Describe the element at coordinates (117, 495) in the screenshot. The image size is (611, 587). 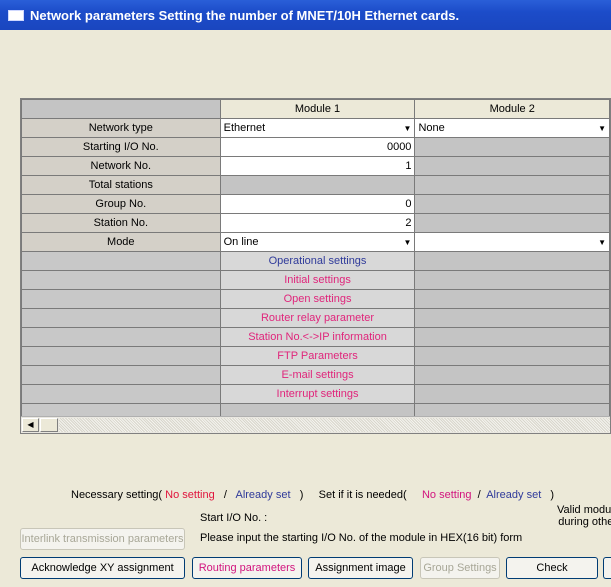
I see `legend-necessary-label: Necessary setting(` at that location.